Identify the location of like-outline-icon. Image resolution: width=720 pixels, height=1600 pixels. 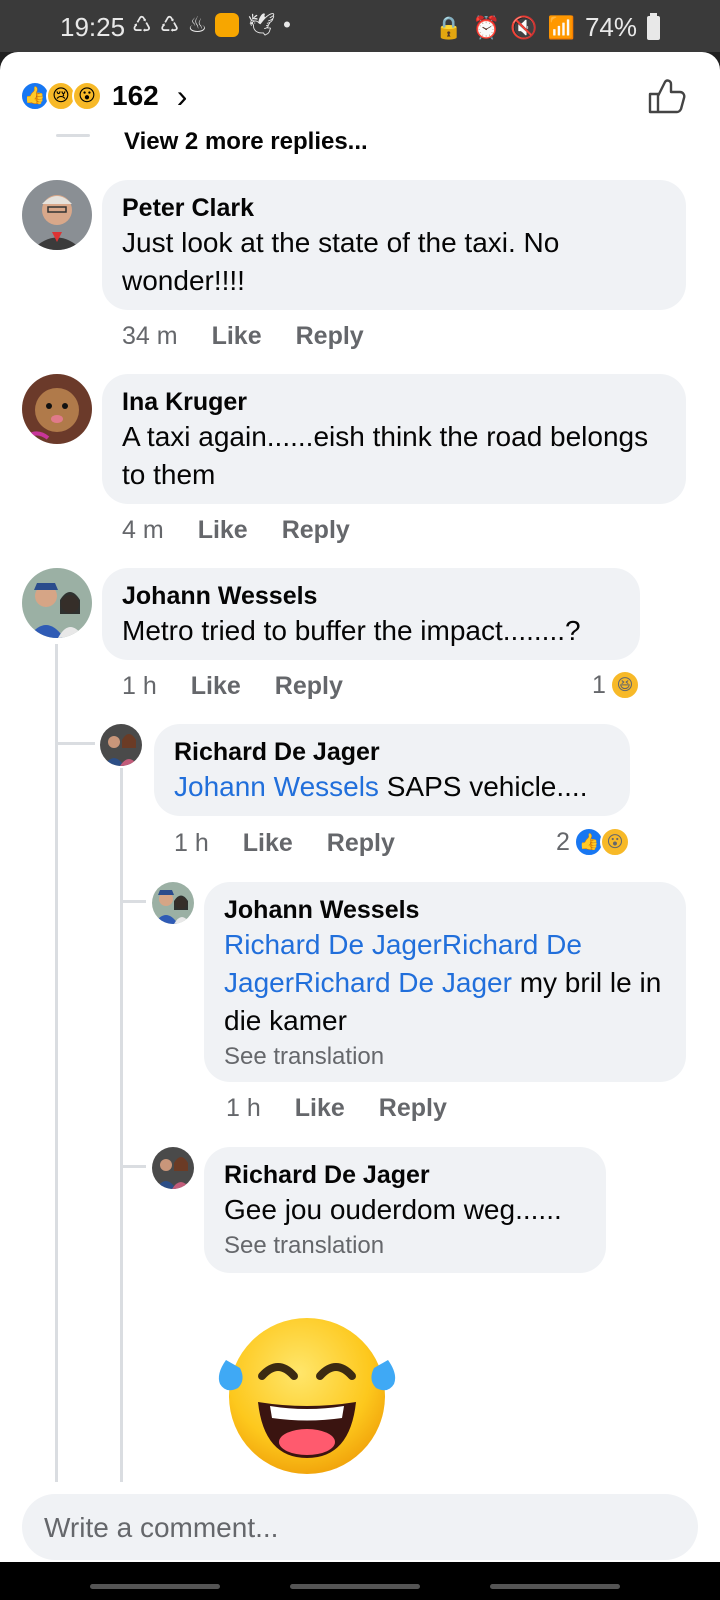
(666, 96).